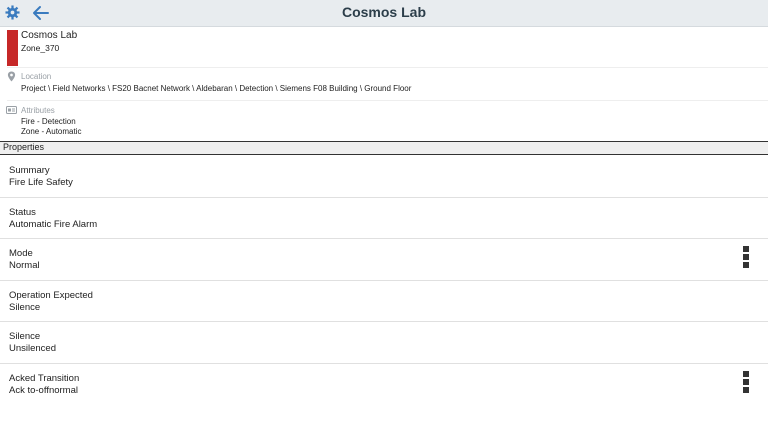  I want to click on location-label: Location, so click(36, 76).